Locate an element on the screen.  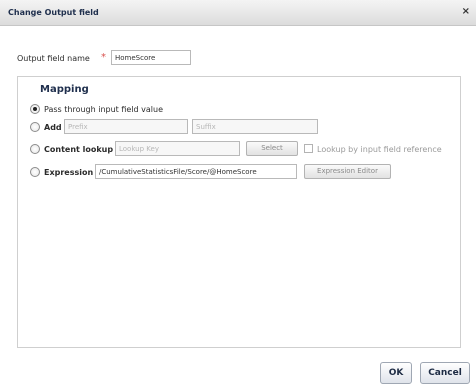
close-icon: × is located at coordinates (466, 11).